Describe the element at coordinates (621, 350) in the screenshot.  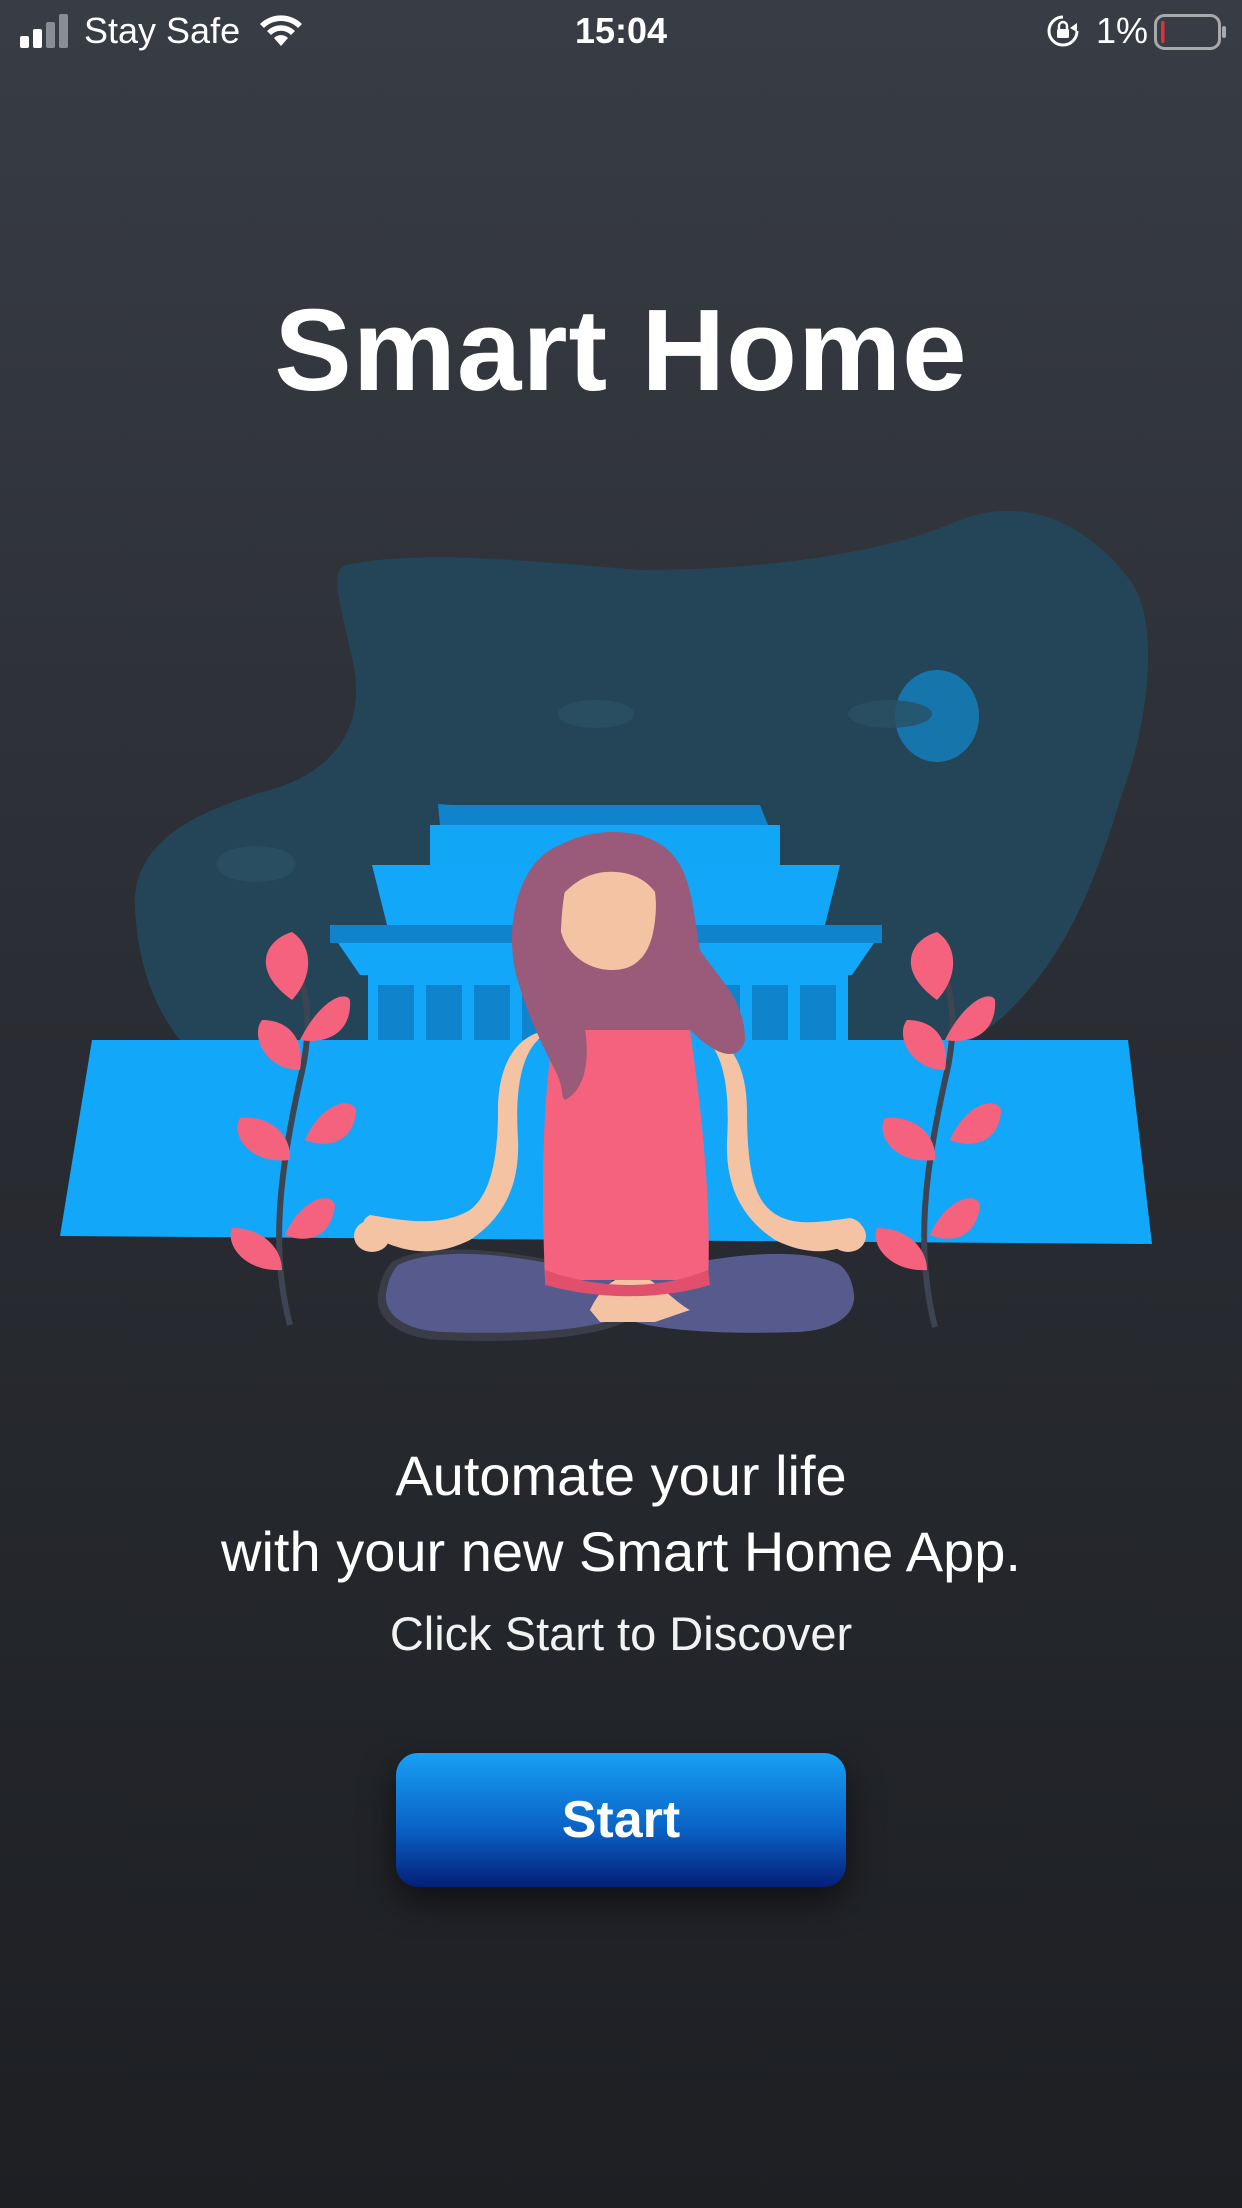
I see `page-title: Smart Home` at that location.